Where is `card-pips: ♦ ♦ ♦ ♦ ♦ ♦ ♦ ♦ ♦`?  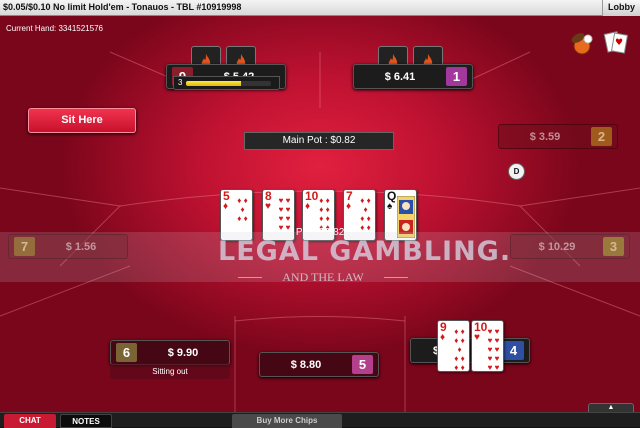
card-pips: ♦ ♦ ♦ ♦ ♦ ♦ ♦ ♦ ♦ is located at coordinates (459, 349).